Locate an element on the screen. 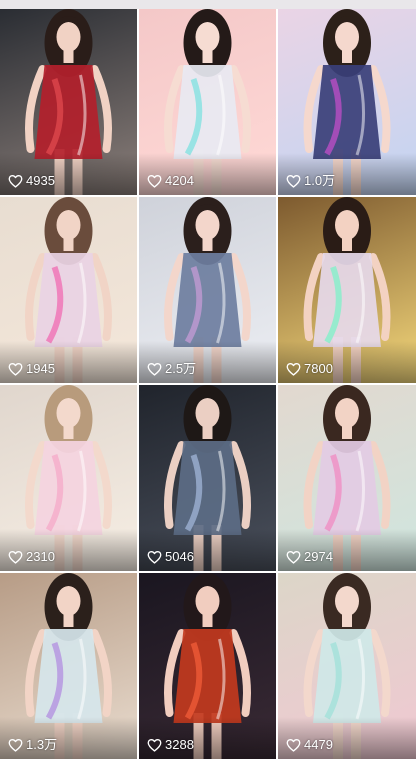 This screenshot has height=759, width=416. video-tile: 1.0万 is located at coordinates (347, 102).